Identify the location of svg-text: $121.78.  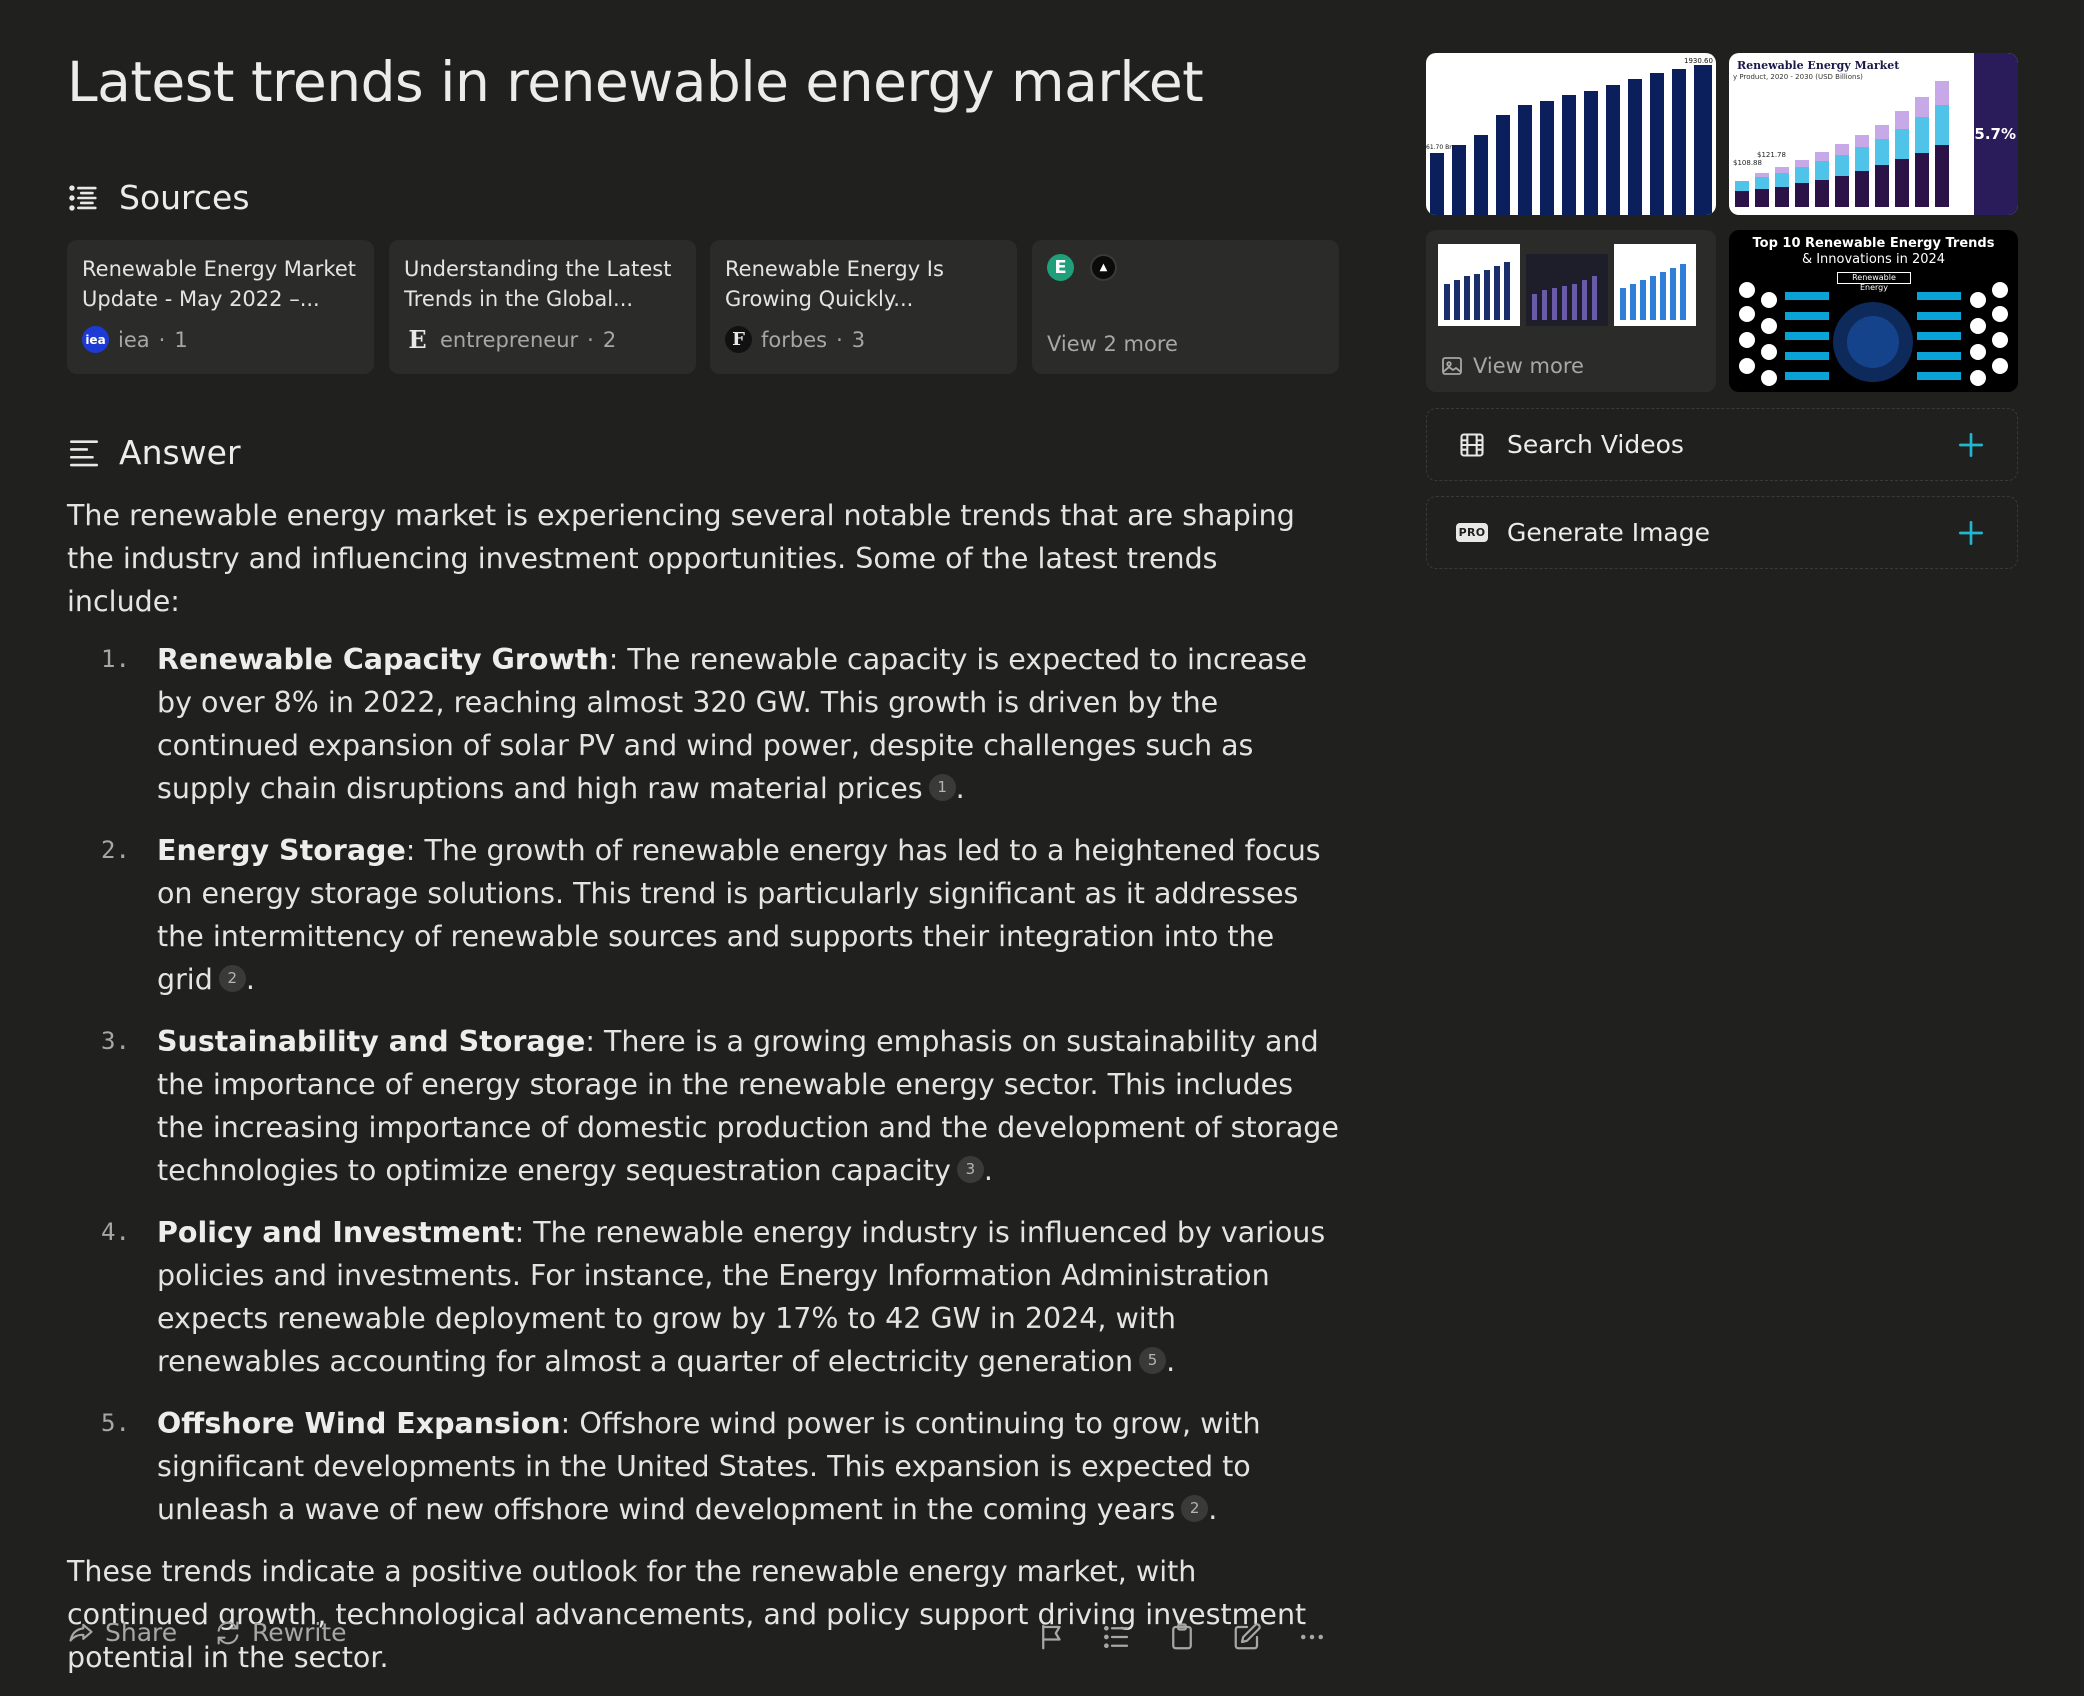
(1771, 155).